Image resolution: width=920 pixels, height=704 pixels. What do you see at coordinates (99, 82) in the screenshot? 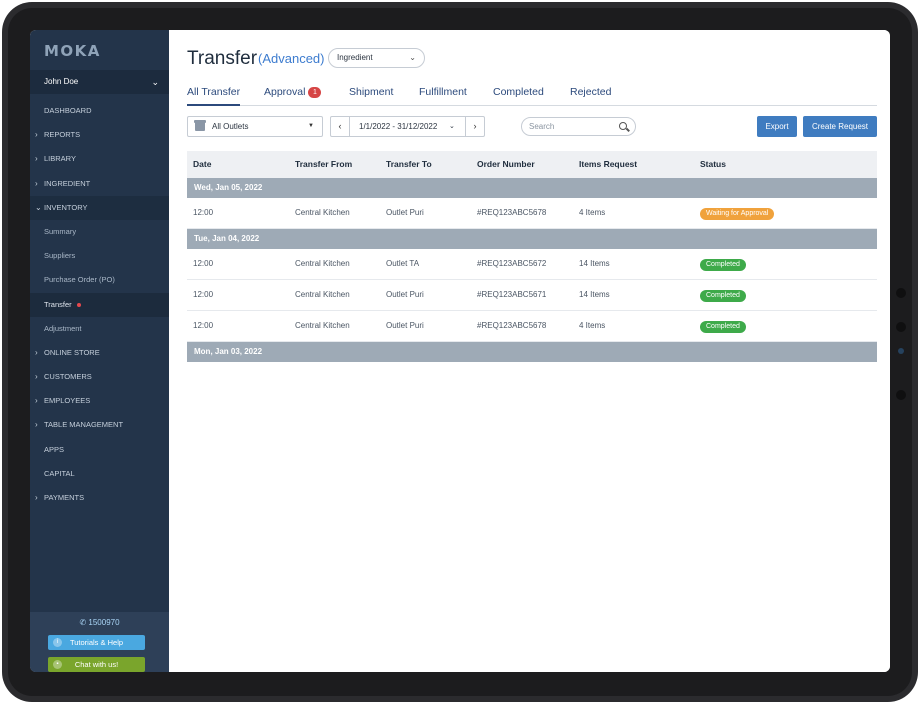
I see `user-menu: John Doe ⌄` at bounding box center [99, 82].